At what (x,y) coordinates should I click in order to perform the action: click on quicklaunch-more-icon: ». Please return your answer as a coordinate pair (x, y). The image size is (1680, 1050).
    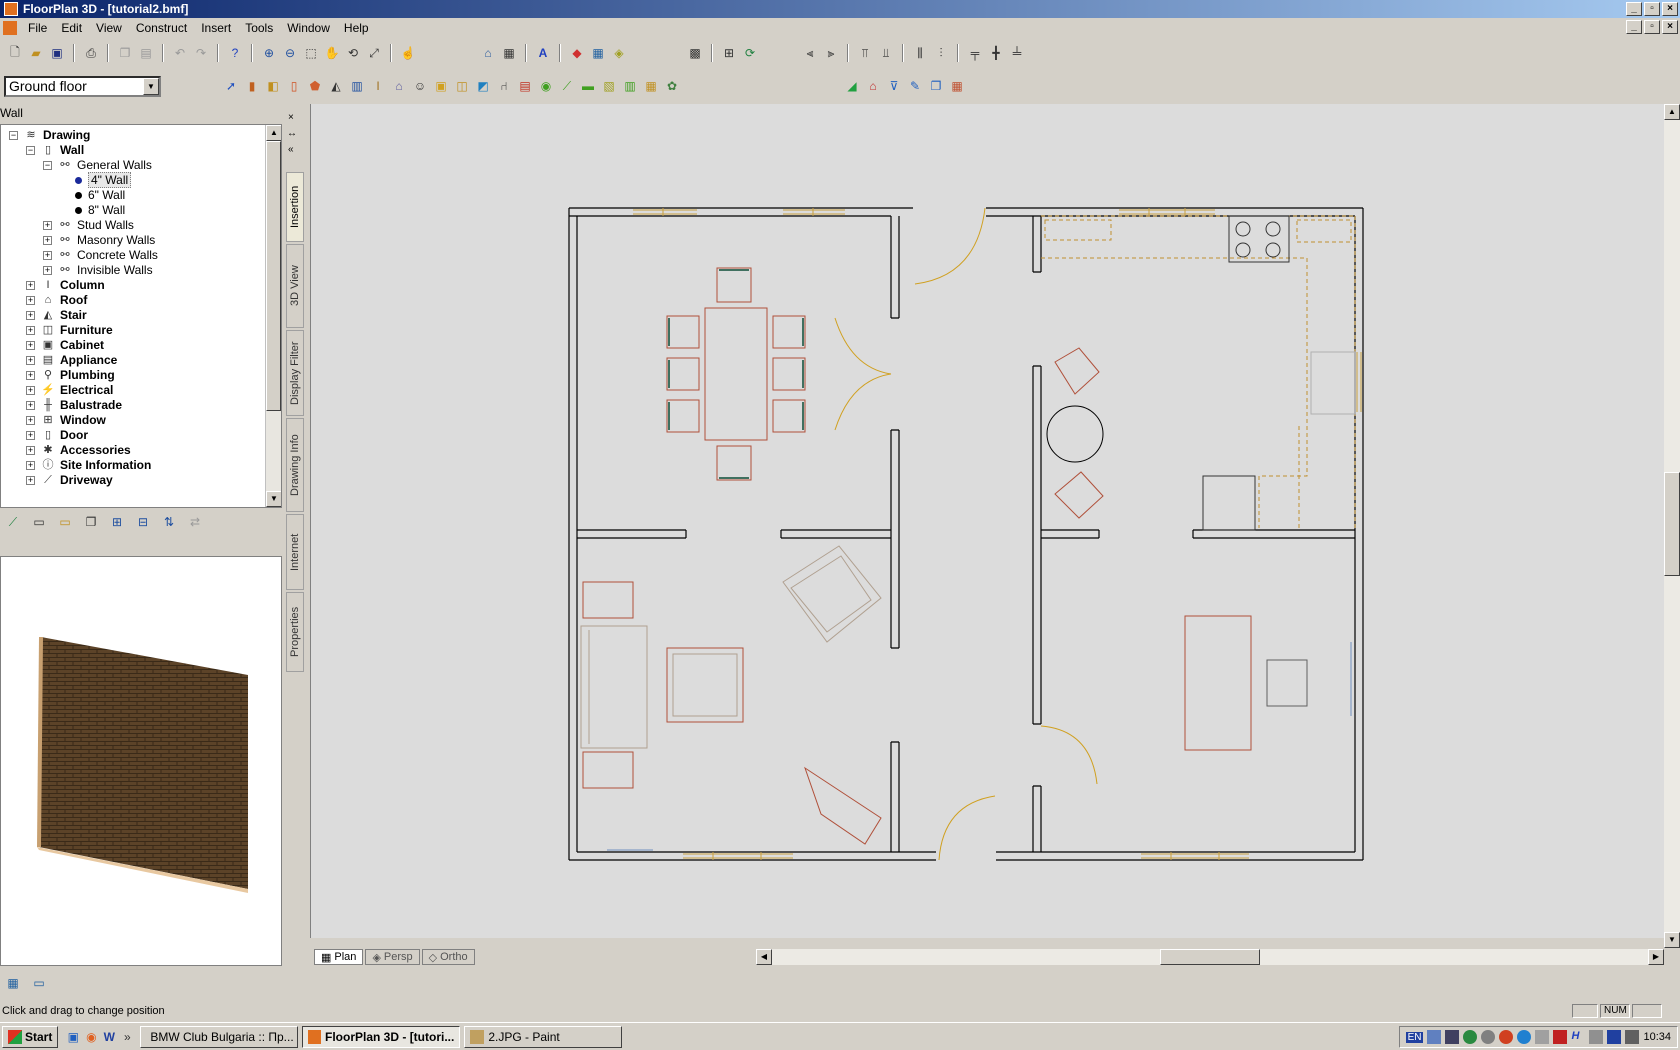
    Looking at the image, I should click on (127, 1037).